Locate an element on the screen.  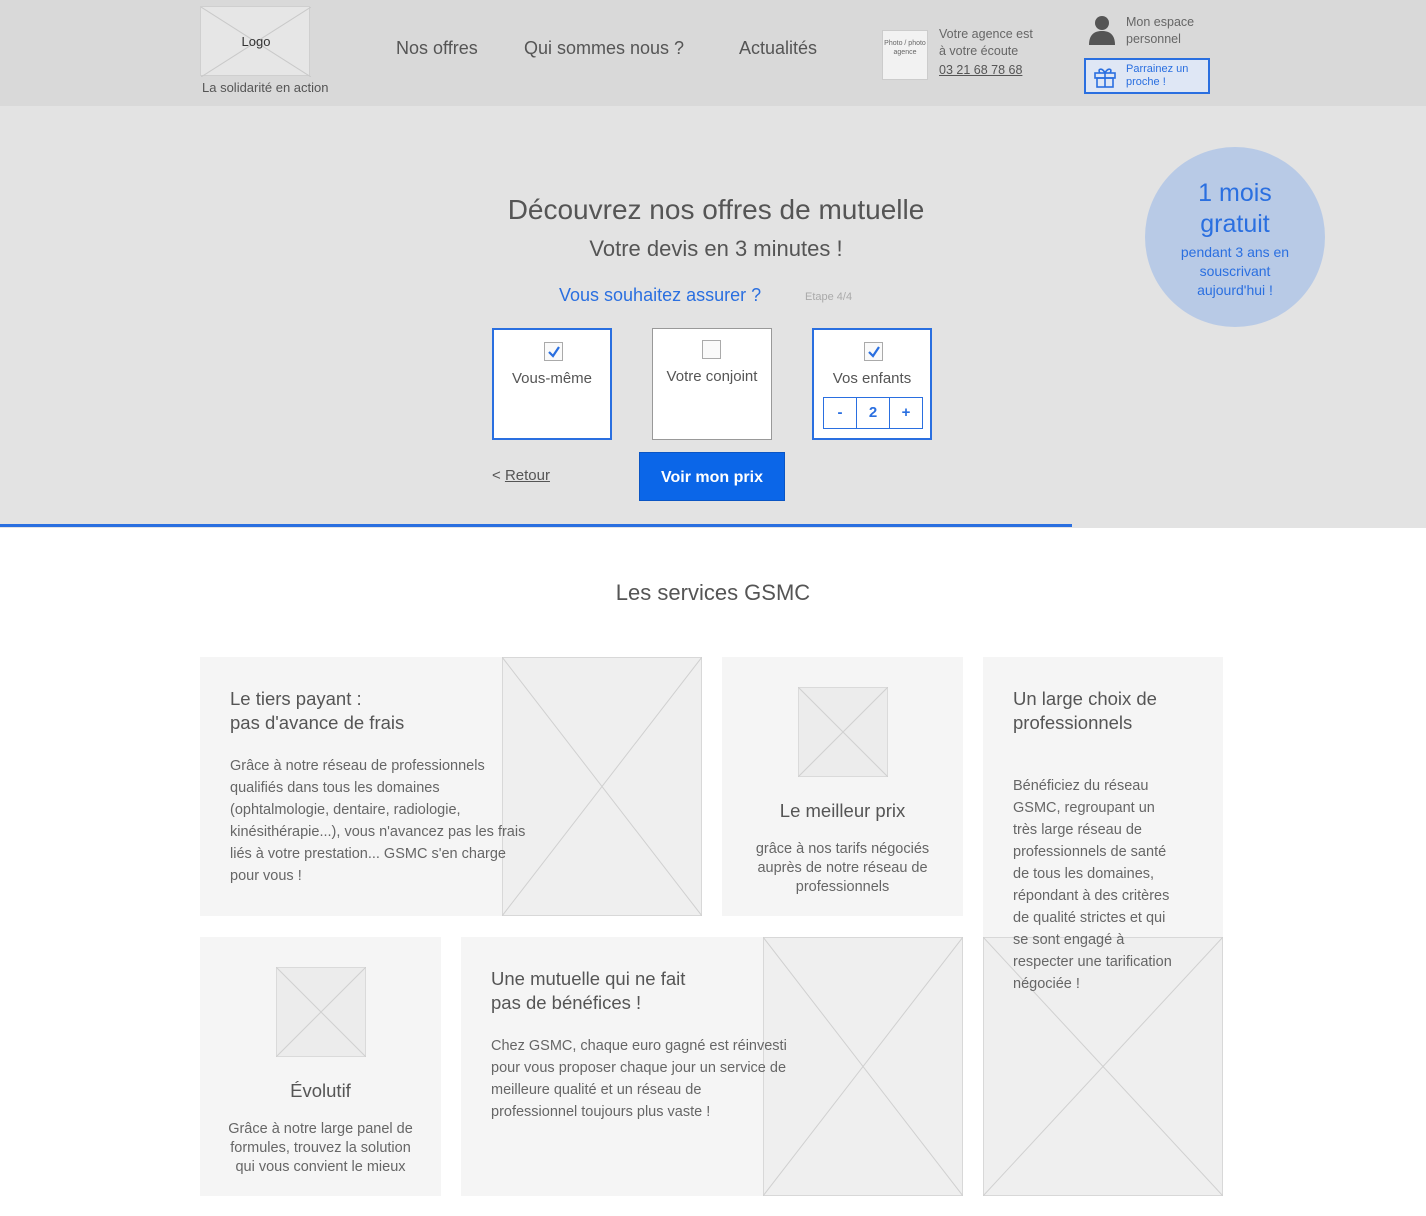
card-title: Un large choix de professionnels is located at coordinates (1085, 711).